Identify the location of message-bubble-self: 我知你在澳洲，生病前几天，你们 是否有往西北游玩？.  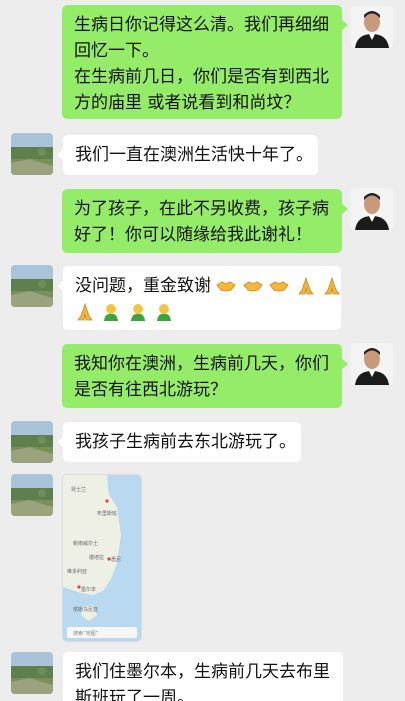
(205, 376).